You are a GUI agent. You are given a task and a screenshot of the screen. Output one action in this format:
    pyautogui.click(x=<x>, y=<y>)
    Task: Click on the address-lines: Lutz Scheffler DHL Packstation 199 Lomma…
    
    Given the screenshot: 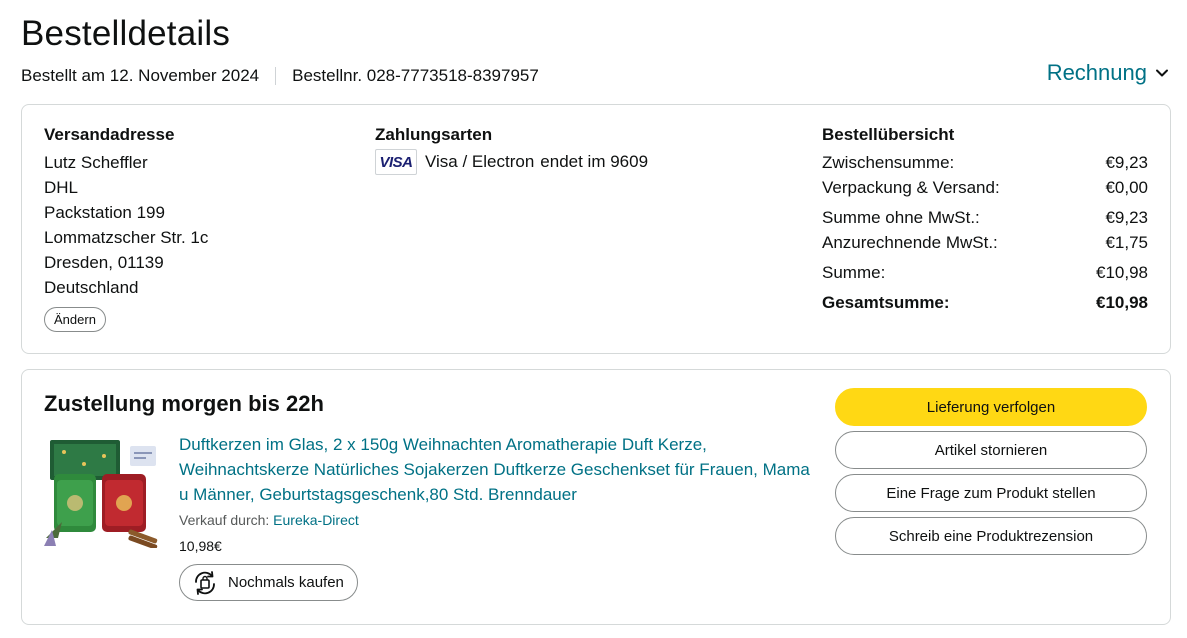 What is the action you would take?
    pyautogui.click(x=126, y=225)
    